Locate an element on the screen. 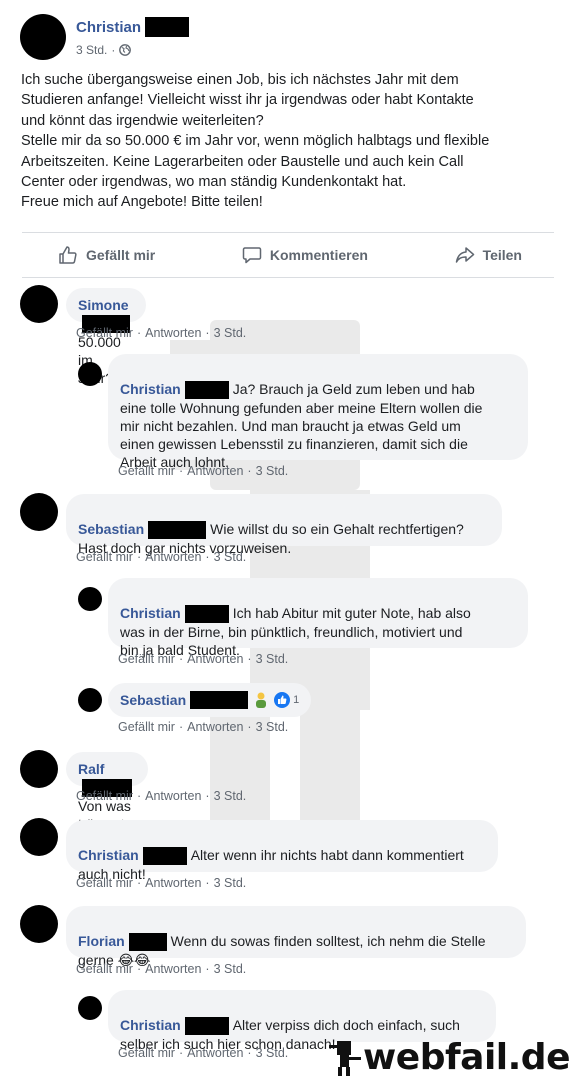 This screenshot has height=1080, width=576. post-header: Christian 3 Std. · is located at coordinates (105, 37).